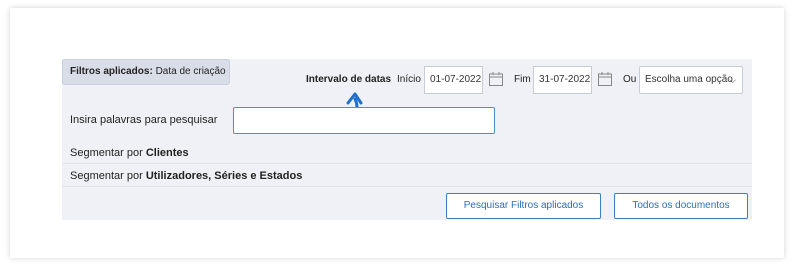  I want to click on search-applied-filters-button: Pesquisar Filtros aplicados, so click(523, 206).